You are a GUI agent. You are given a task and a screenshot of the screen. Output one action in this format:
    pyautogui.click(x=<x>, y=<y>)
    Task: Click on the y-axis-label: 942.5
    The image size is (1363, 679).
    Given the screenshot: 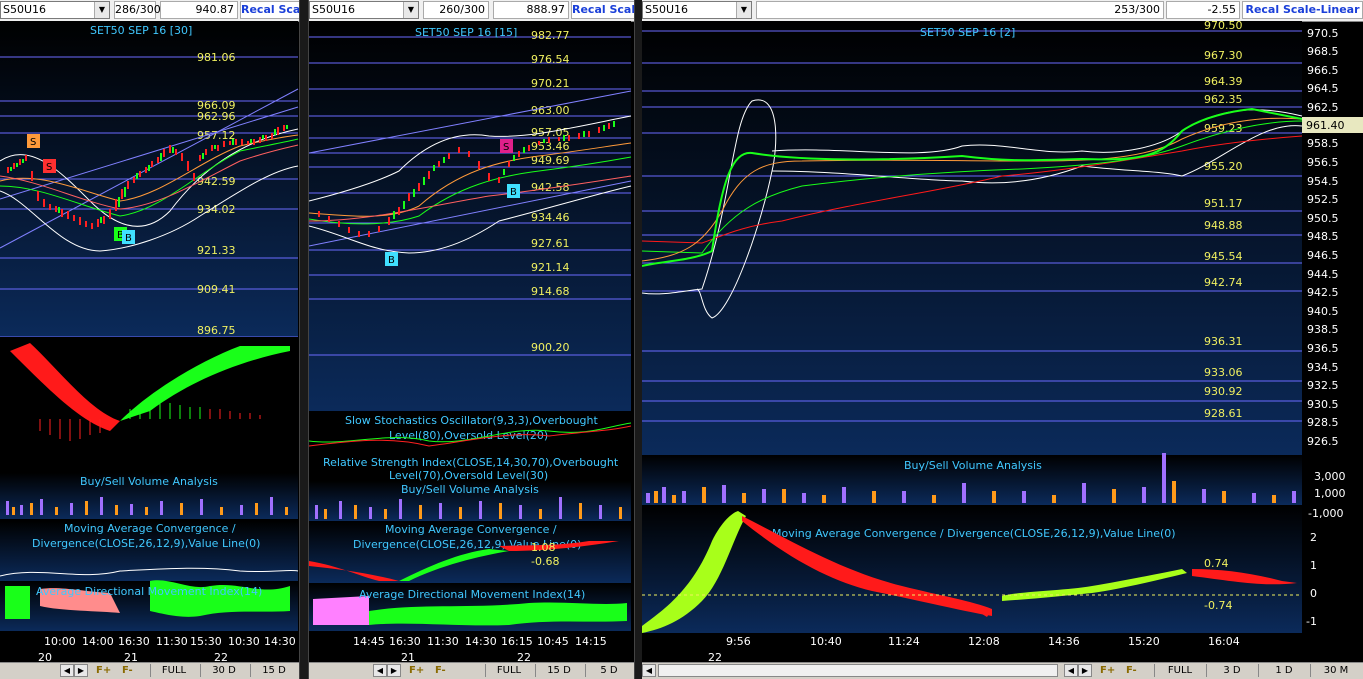 What is the action you would take?
    pyautogui.click(x=1323, y=292)
    